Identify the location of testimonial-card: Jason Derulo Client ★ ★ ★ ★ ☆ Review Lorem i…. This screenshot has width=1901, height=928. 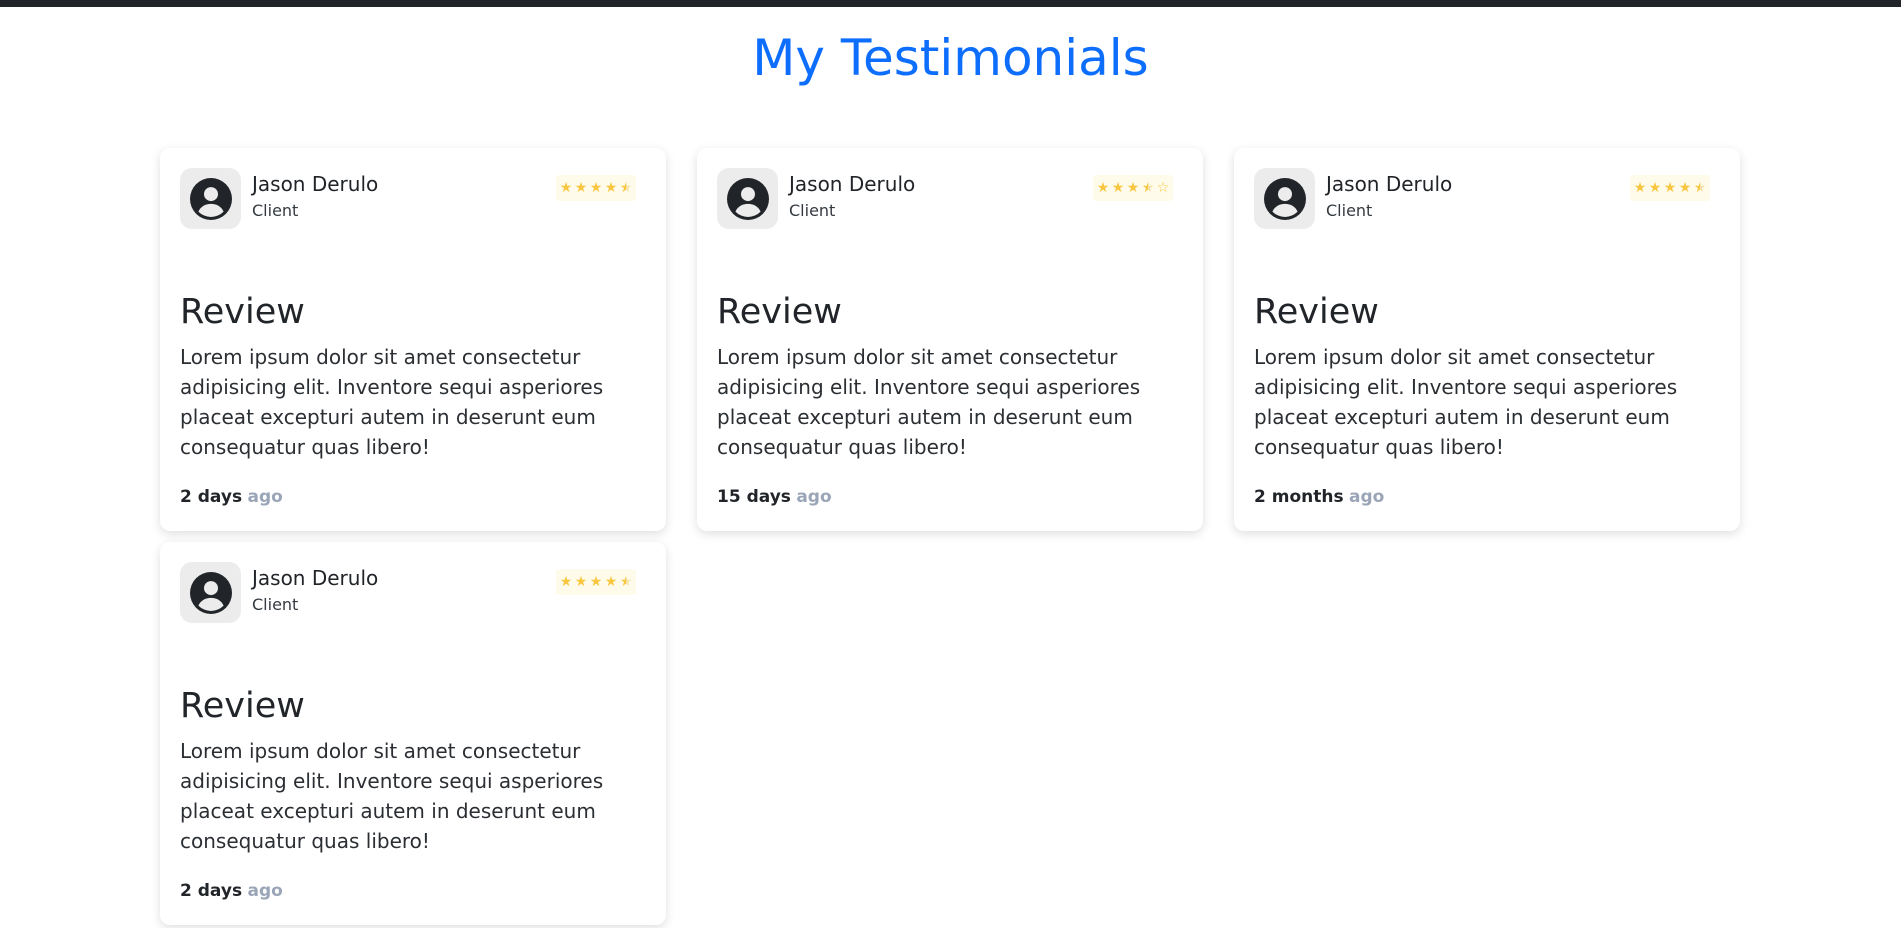
(950, 339).